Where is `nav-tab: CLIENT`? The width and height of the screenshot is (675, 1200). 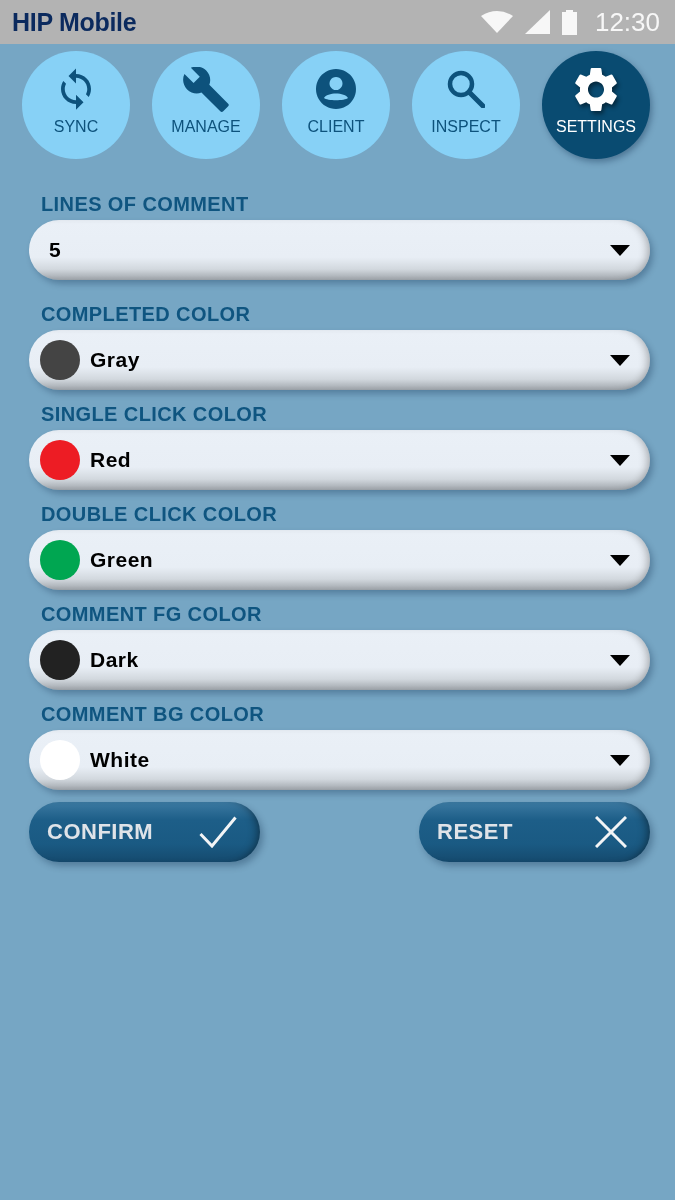
nav-tab: CLIENT is located at coordinates (336, 105).